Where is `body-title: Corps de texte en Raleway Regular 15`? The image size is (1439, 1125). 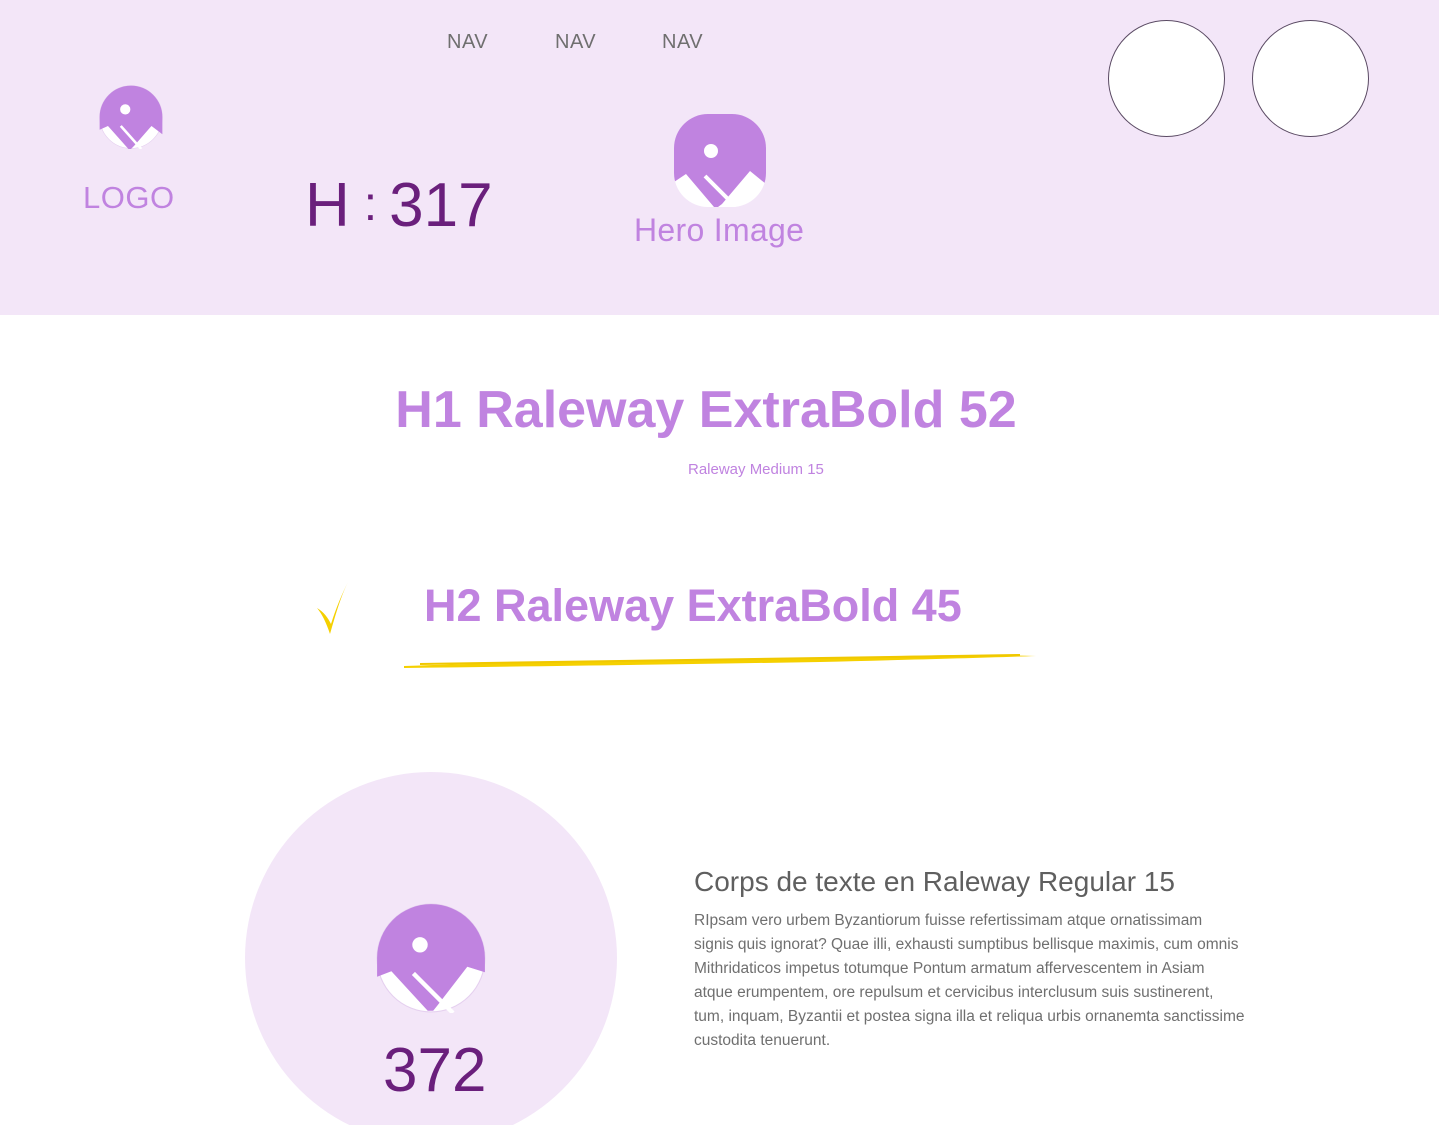
body-title: Corps de texte en Raleway Regular 15 is located at coordinates (934, 881).